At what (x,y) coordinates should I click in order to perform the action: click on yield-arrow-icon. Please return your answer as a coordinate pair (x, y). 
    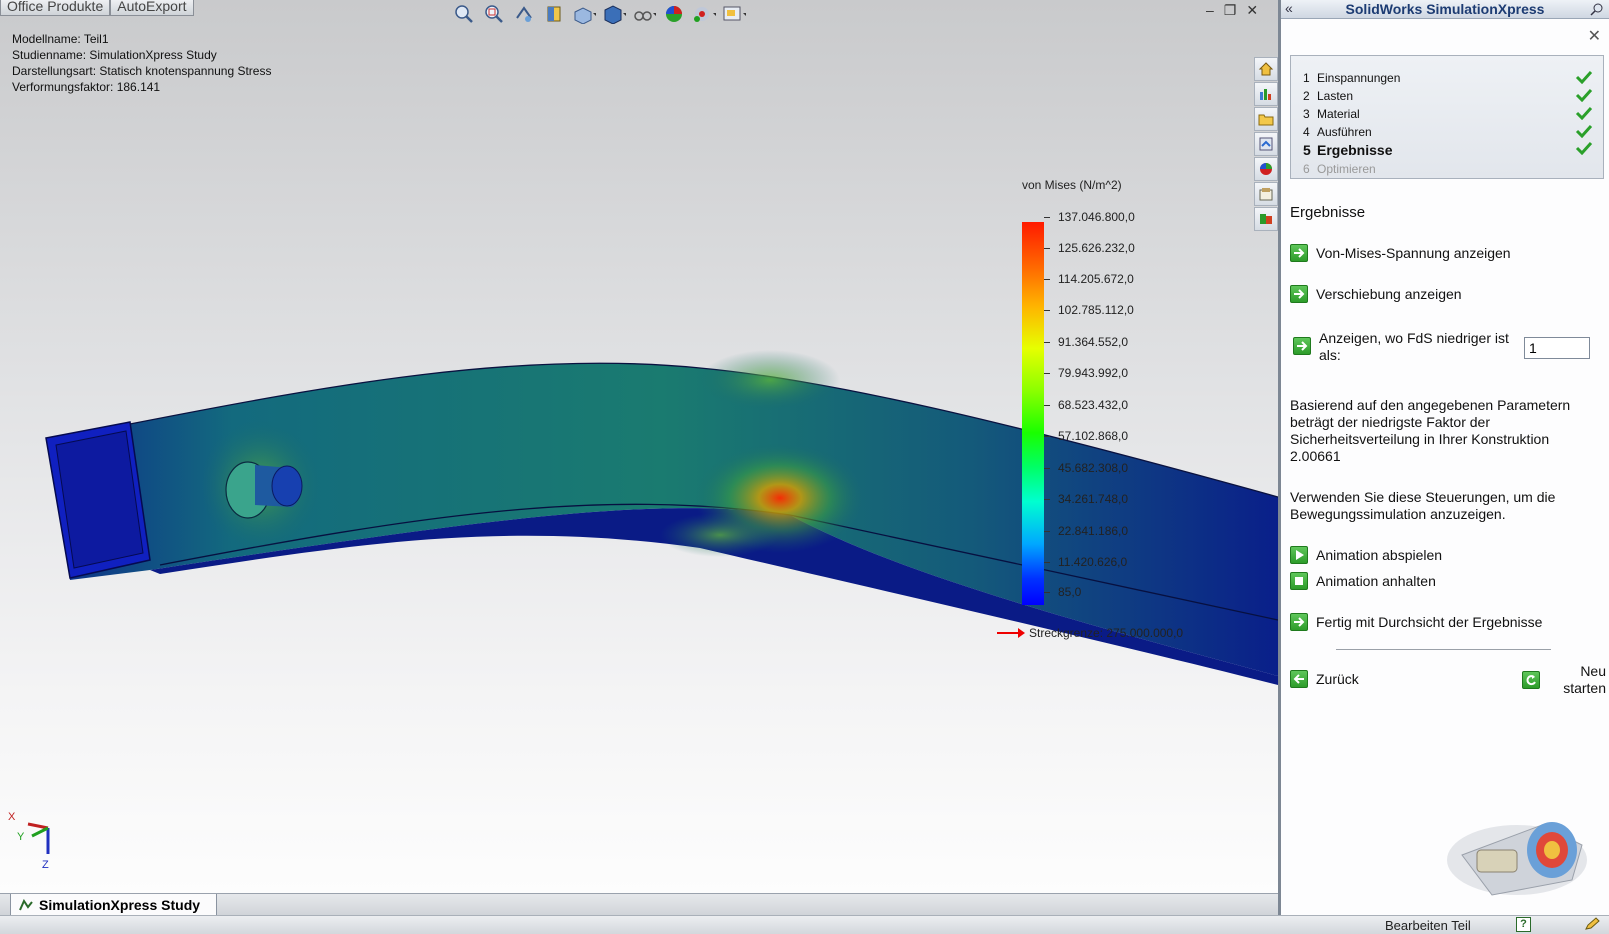
    Looking at the image, I should click on (1011, 633).